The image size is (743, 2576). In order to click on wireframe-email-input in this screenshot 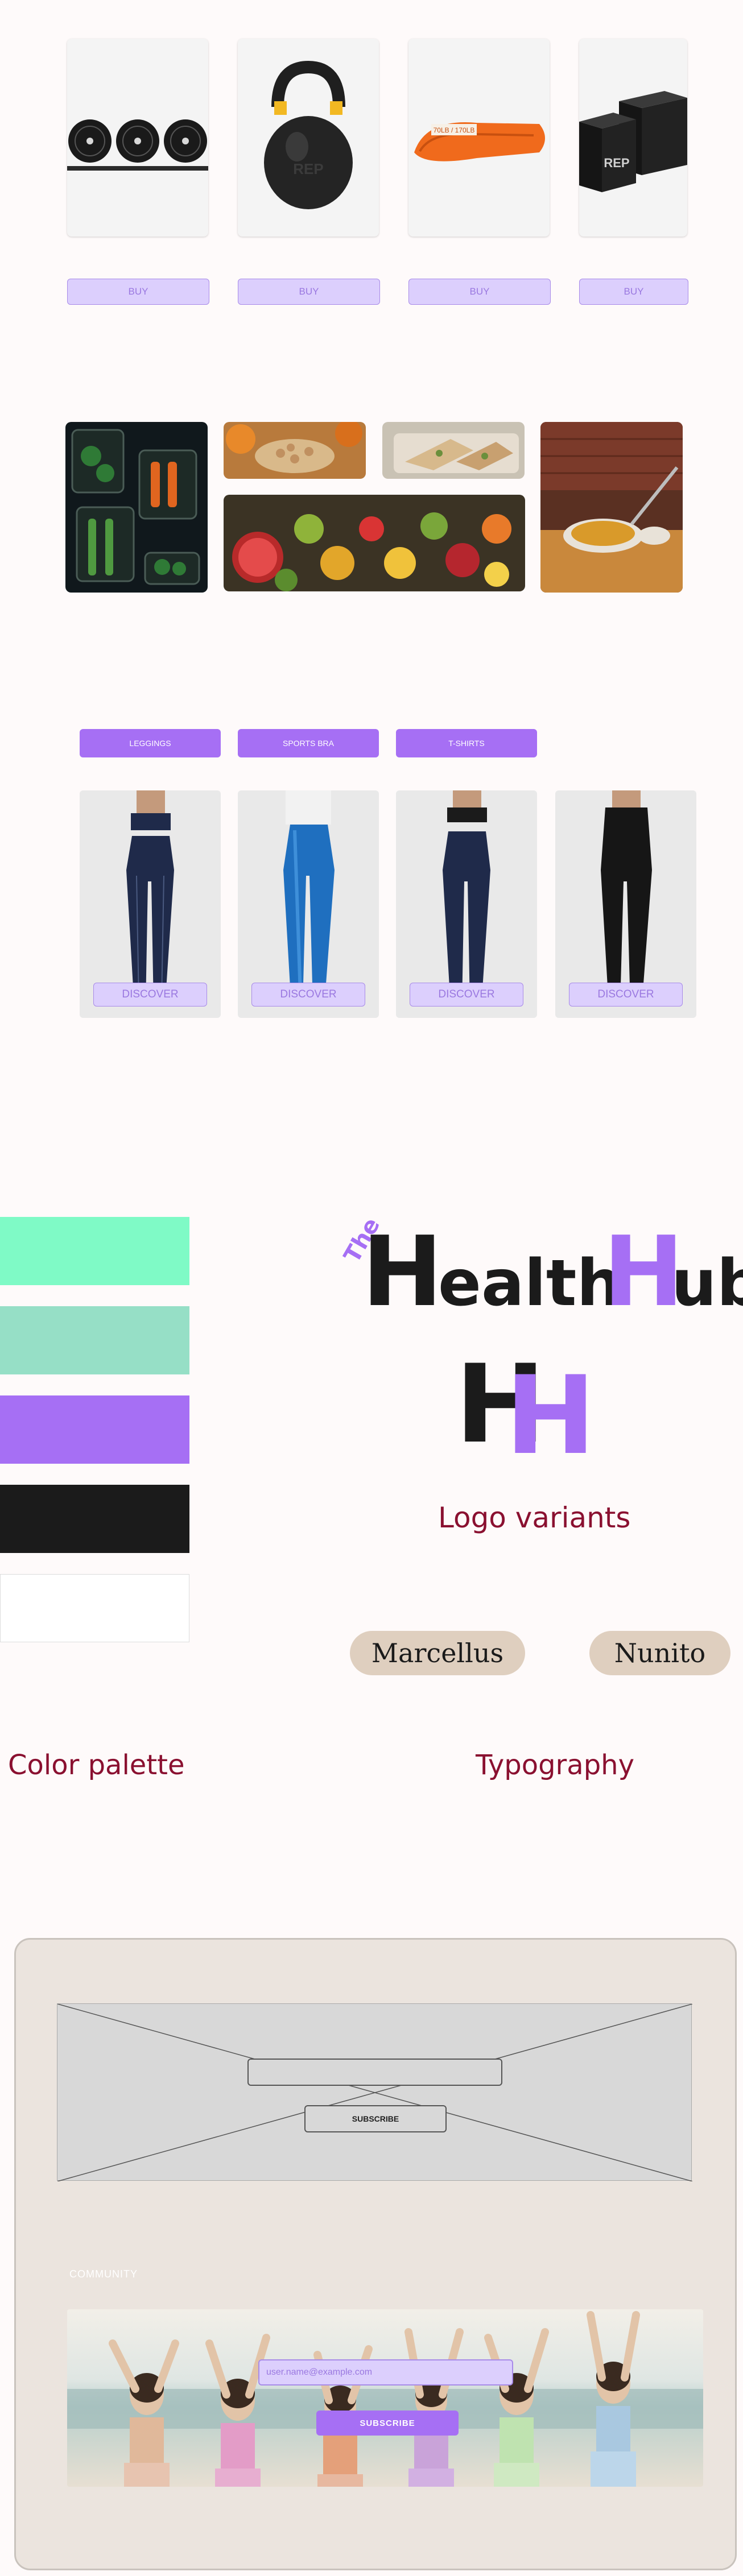, I will do `click(374, 2072)`.